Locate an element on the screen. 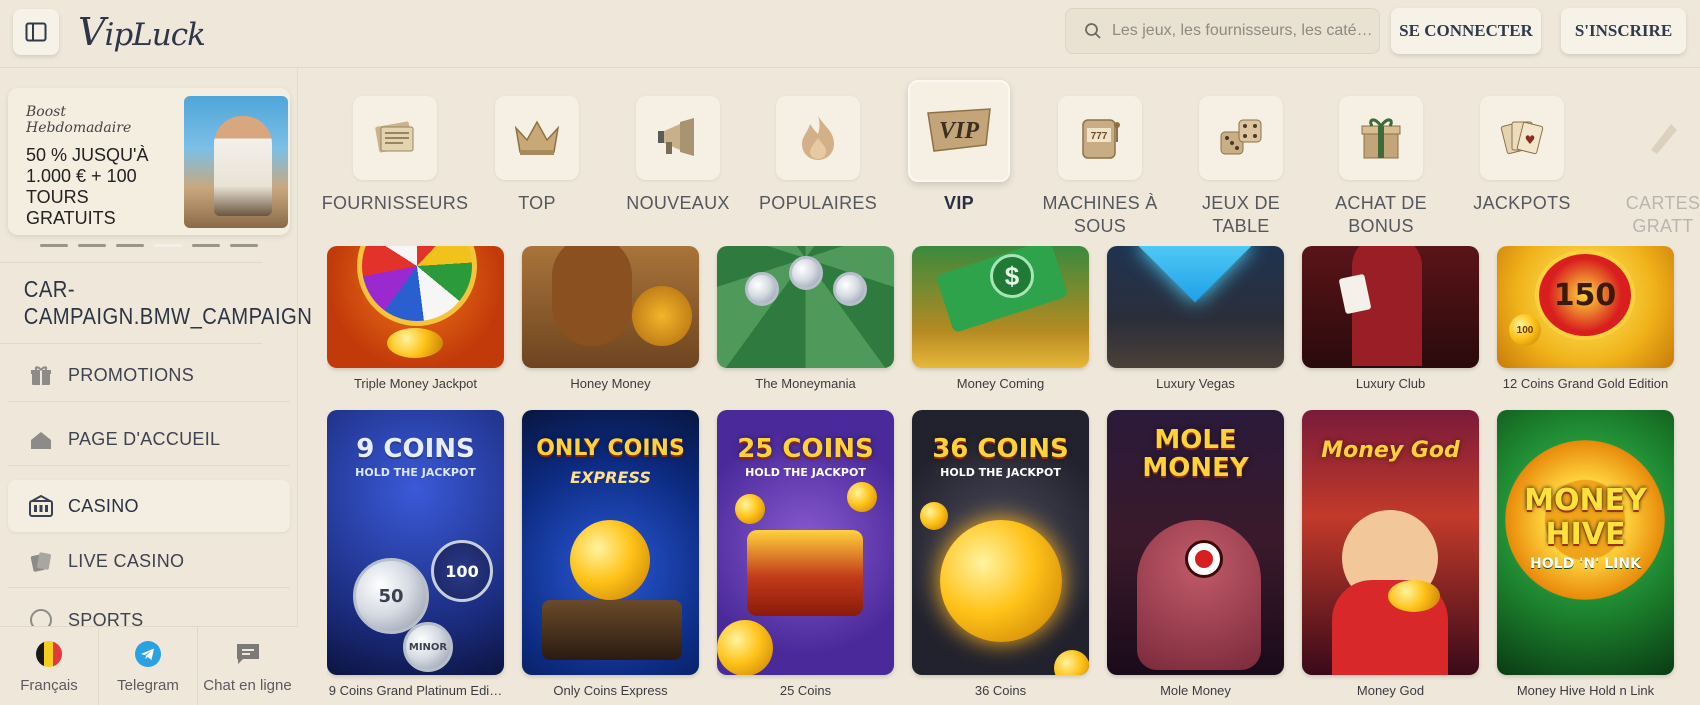 This screenshot has width=1700, height=705. category-label: MACHINES À SOUS is located at coordinates (1100, 214).